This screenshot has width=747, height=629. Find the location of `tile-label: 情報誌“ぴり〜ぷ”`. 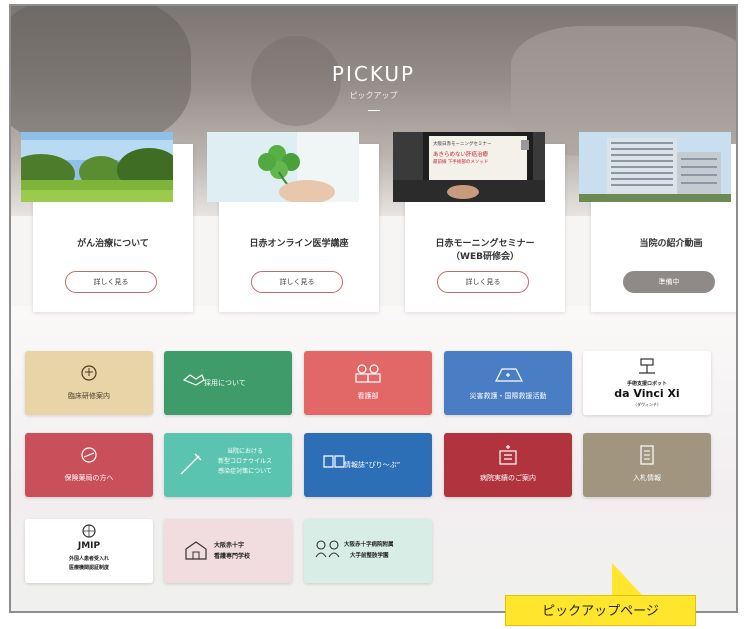

tile-label: 情報誌“ぴり〜ぷ” is located at coordinates (372, 465).